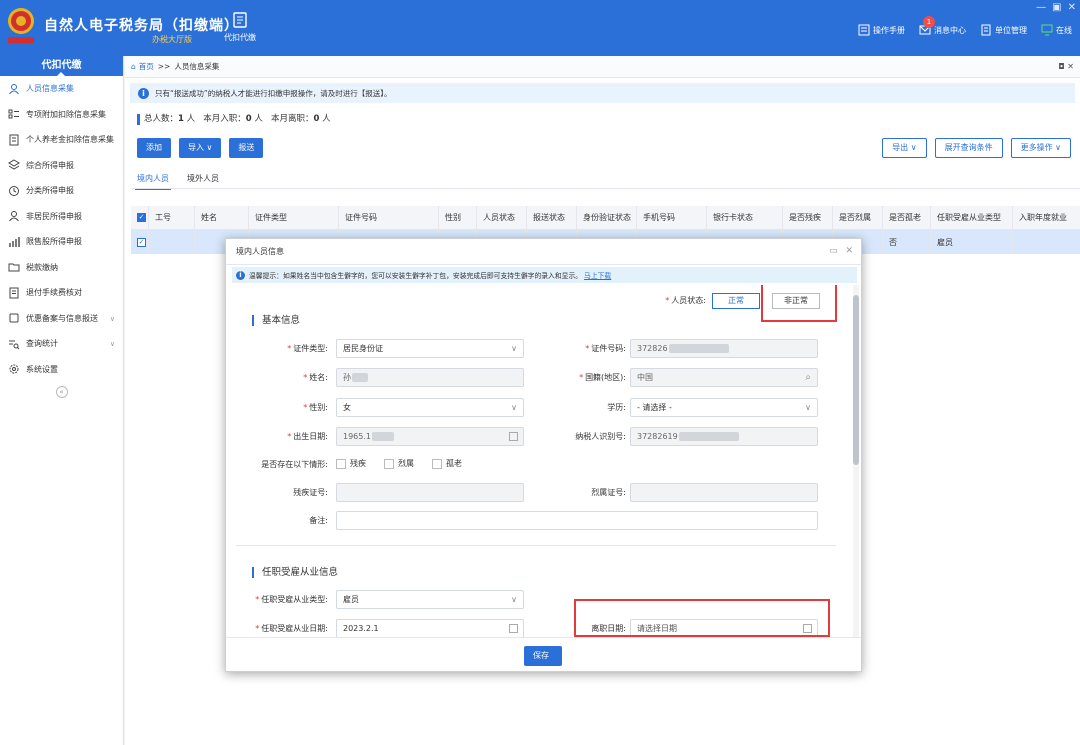 Image resolution: width=1080 pixels, height=745 pixels. Describe the element at coordinates (1036, 147) in the screenshot. I see `more-label: 更多操作` at that location.